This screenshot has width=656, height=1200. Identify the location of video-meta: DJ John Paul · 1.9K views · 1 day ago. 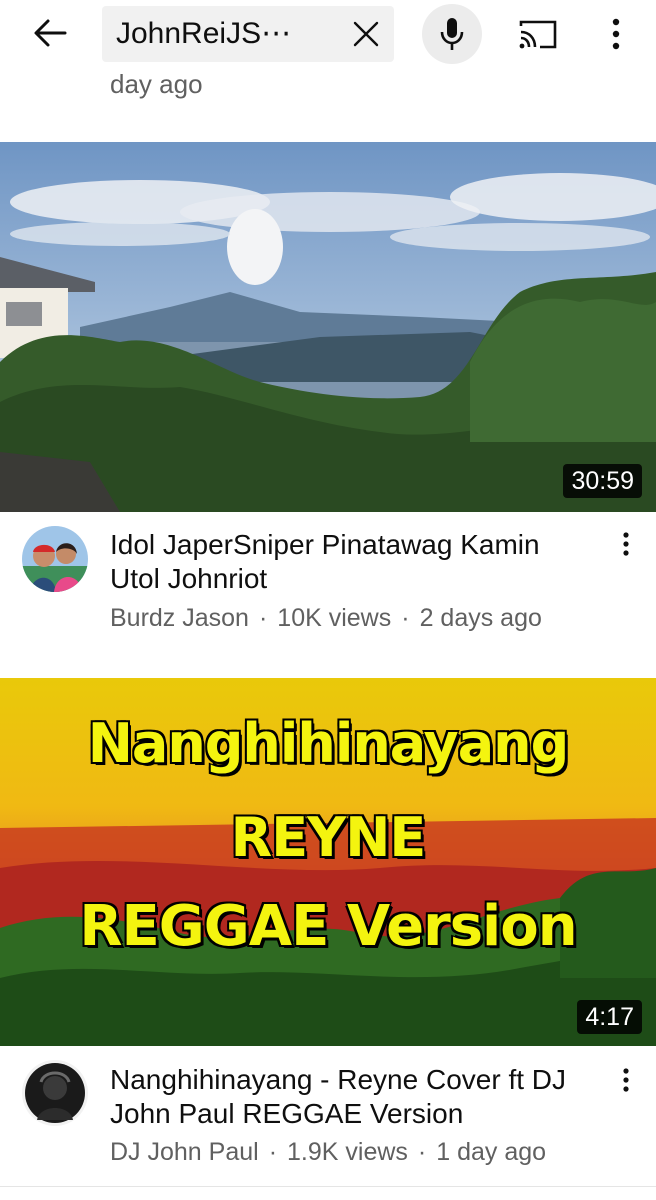
(328, 1152).